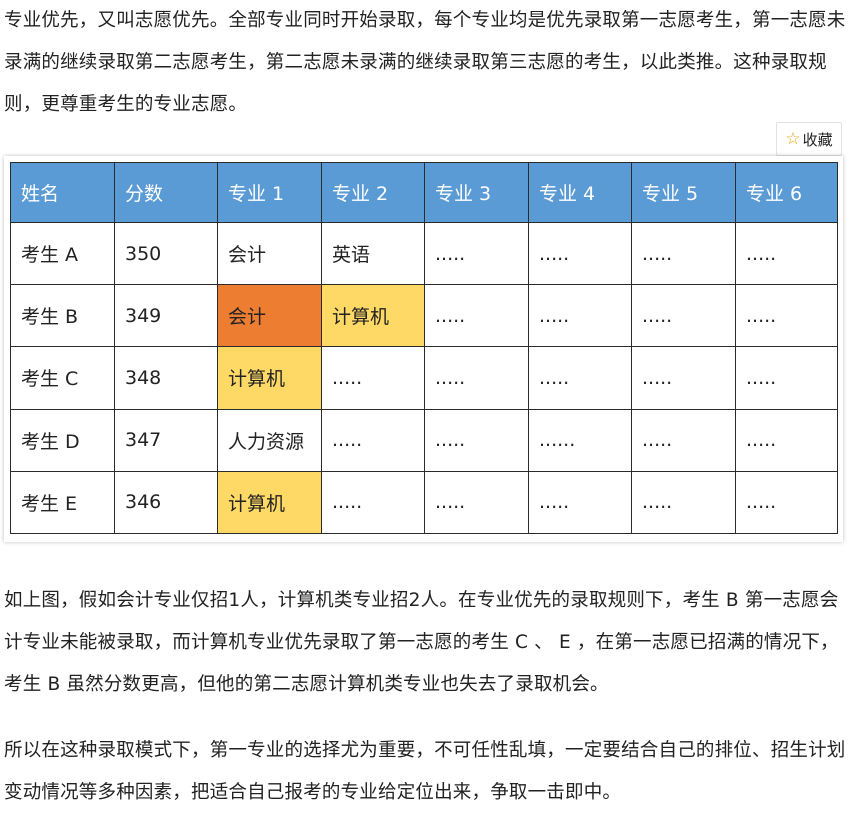 The height and width of the screenshot is (814, 850). What do you see at coordinates (166, 192) in the screenshot?
I see `header-score: 分数` at bounding box center [166, 192].